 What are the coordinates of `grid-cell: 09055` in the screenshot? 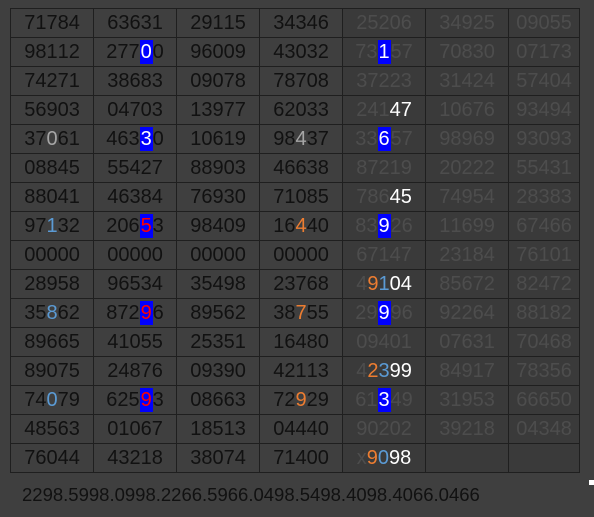 It's located at (544, 23).